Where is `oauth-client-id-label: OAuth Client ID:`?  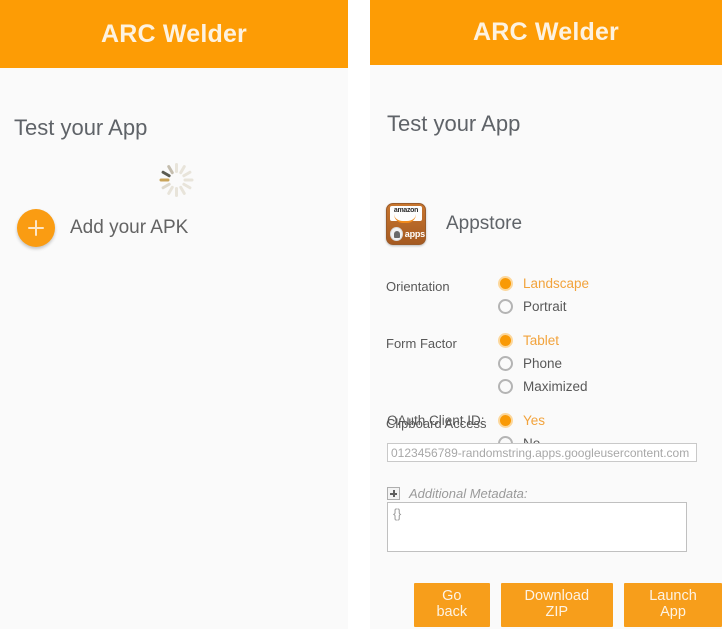
oauth-client-id-label: OAuth Client ID: is located at coordinates (436, 420).